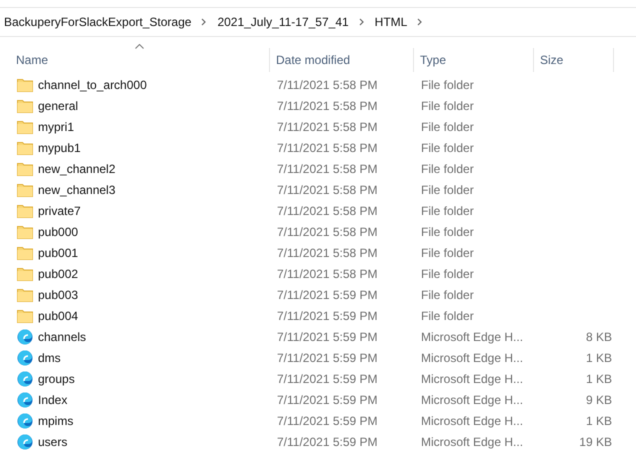  Describe the element at coordinates (56, 379) in the screenshot. I see `file-name: groups` at that location.